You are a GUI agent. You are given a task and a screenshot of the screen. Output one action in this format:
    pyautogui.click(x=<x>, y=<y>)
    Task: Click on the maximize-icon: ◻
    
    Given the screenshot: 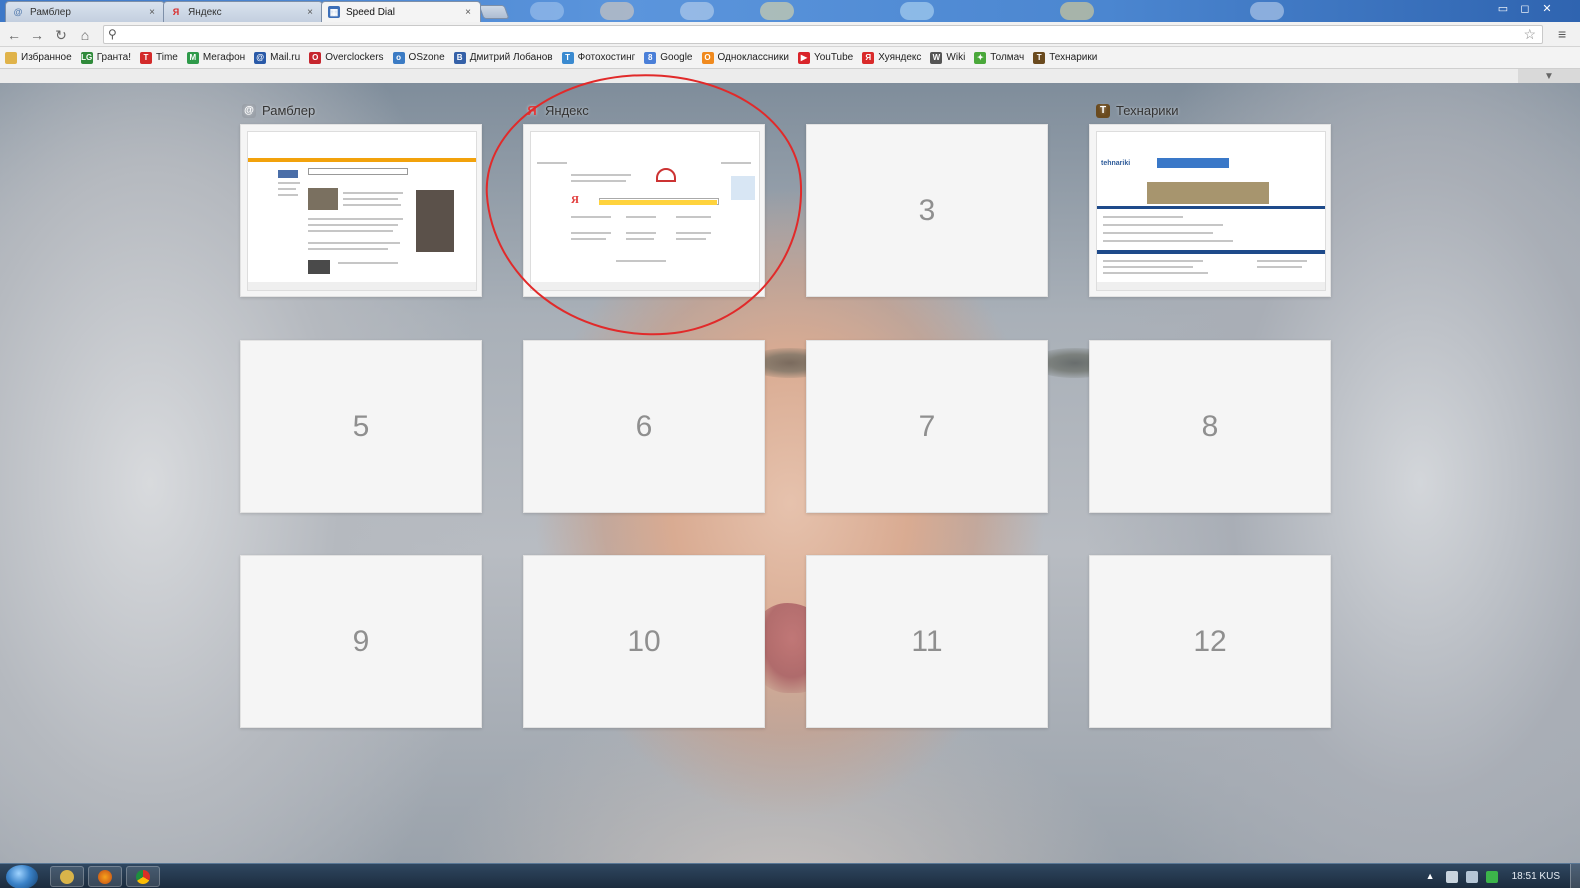 What is the action you would take?
    pyautogui.click(x=1525, y=8)
    